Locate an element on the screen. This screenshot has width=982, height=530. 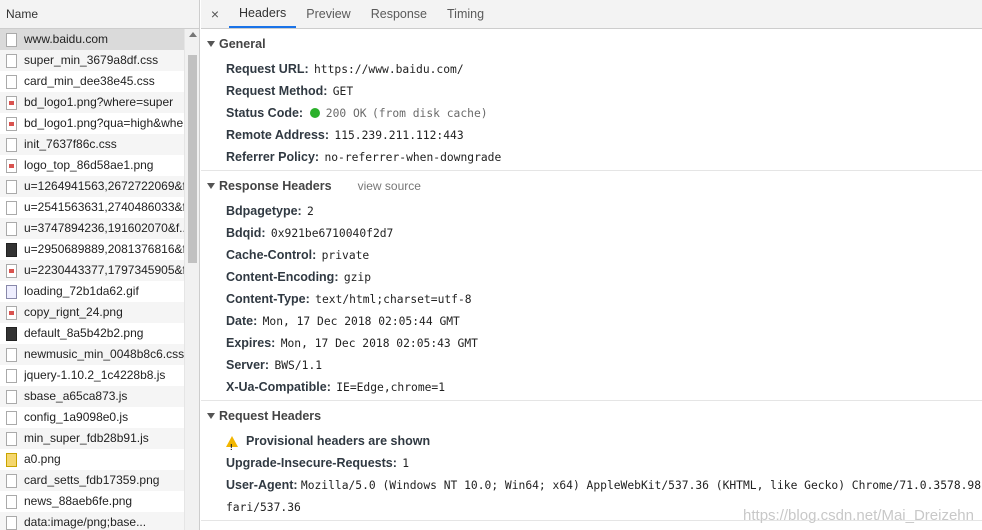
general-section-header: General is located at coordinates (591, 43).